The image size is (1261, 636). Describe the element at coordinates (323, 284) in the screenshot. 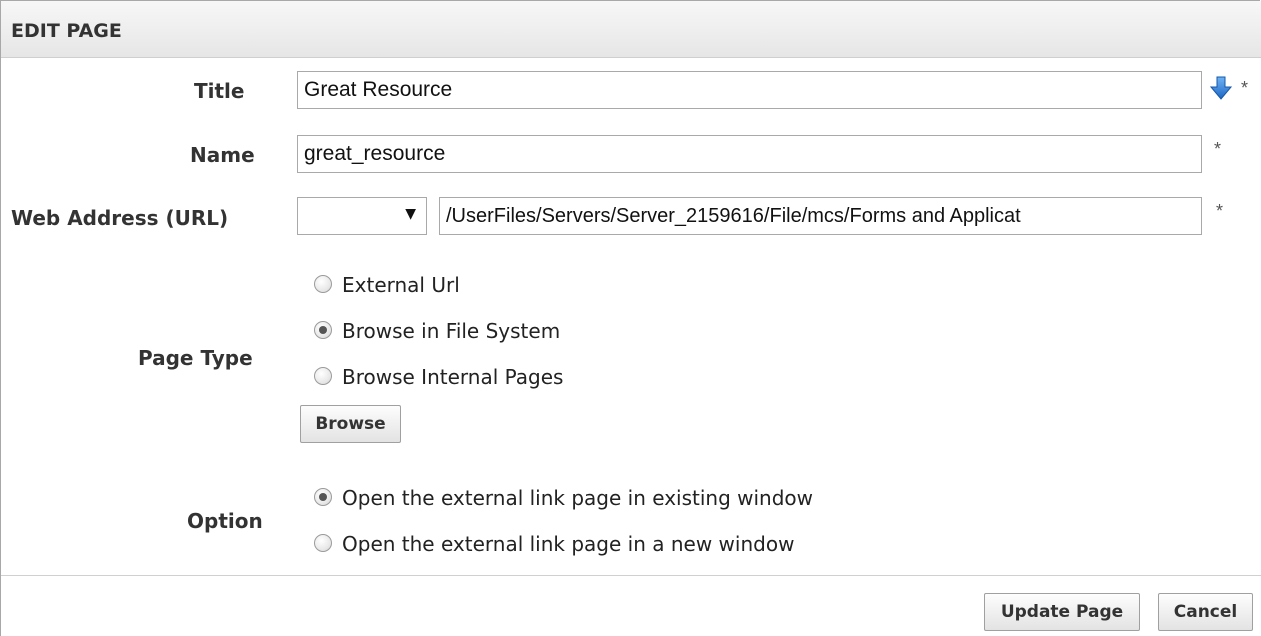

I see `radio-external-url` at that location.